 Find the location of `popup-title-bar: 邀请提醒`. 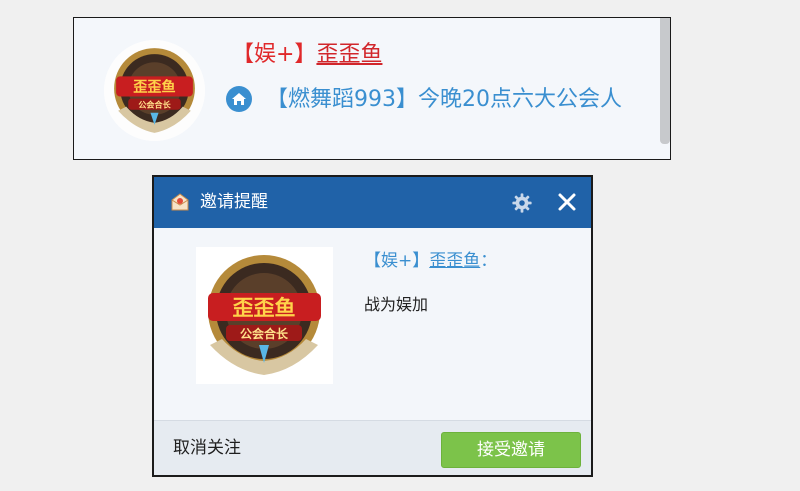

popup-title-bar: 邀请提醒 is located at coordinates (372, 202).